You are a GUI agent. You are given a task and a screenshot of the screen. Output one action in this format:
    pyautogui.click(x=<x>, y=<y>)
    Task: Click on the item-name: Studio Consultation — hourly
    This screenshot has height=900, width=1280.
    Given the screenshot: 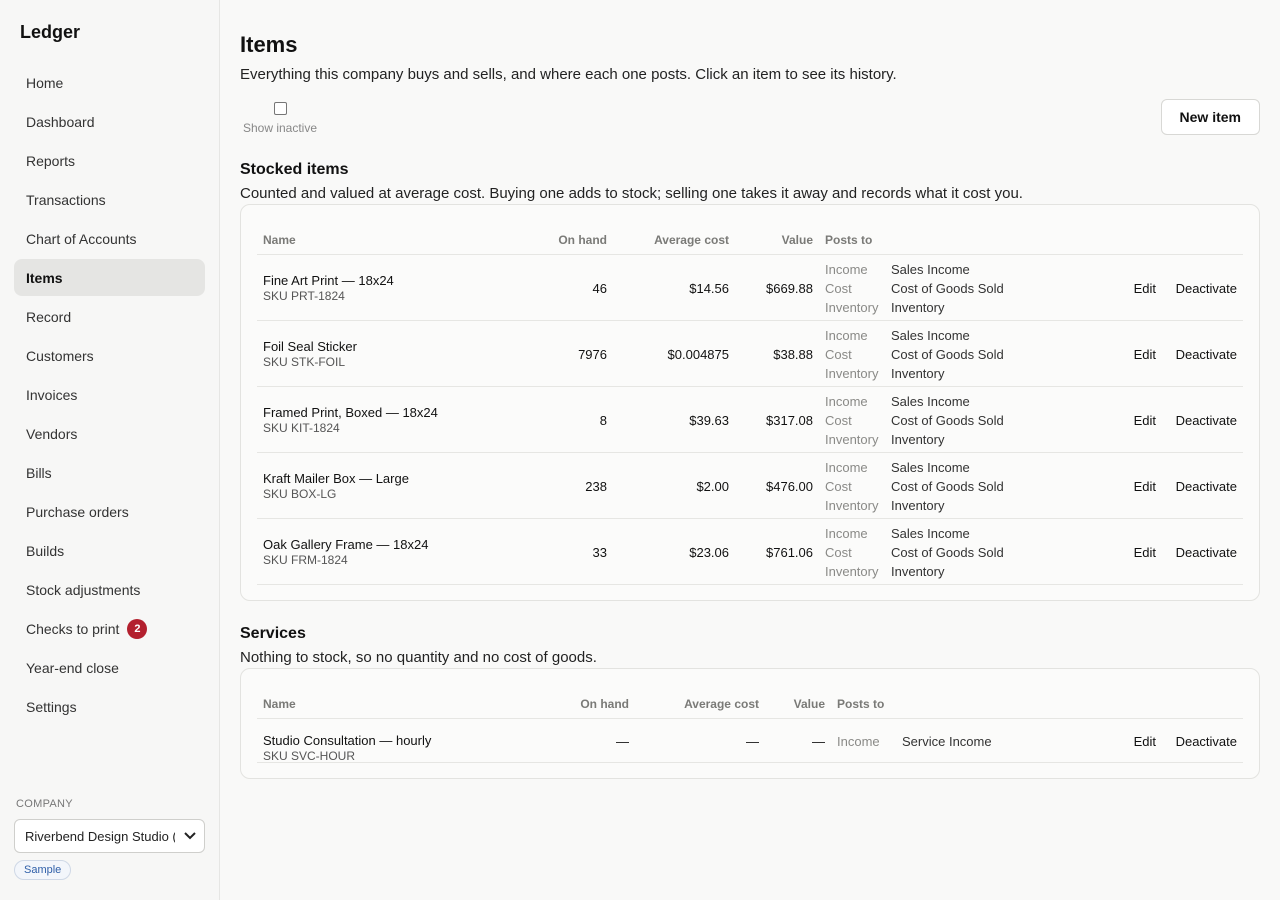 What is the action you would take?
    pyautogui.click(x=347, y=740)
    